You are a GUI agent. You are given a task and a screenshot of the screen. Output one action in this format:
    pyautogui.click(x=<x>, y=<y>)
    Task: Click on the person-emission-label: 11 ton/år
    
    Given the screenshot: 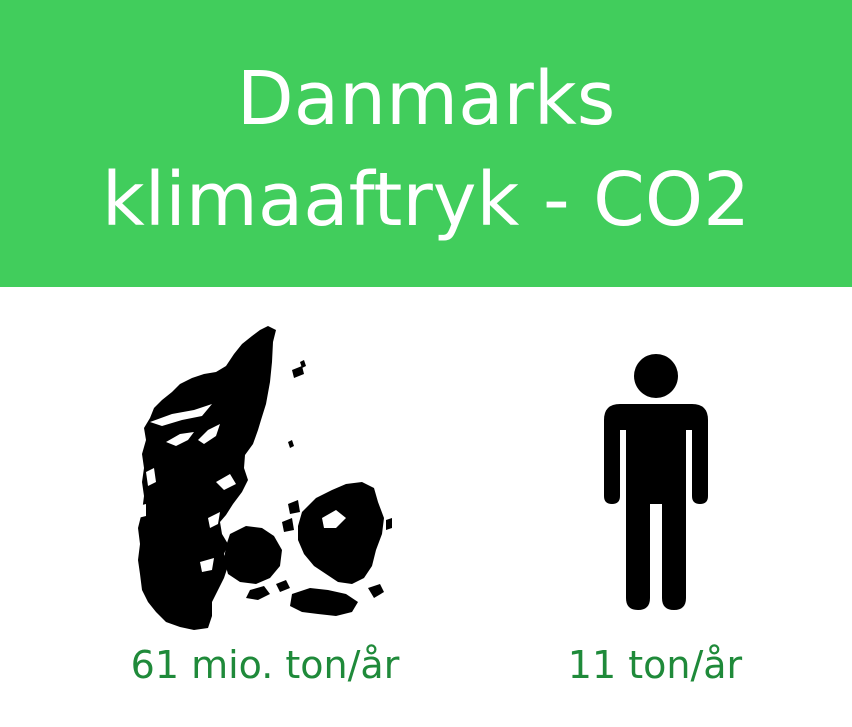 What is the action you would take?
    pyautogui.click(x=655, y=665)
    